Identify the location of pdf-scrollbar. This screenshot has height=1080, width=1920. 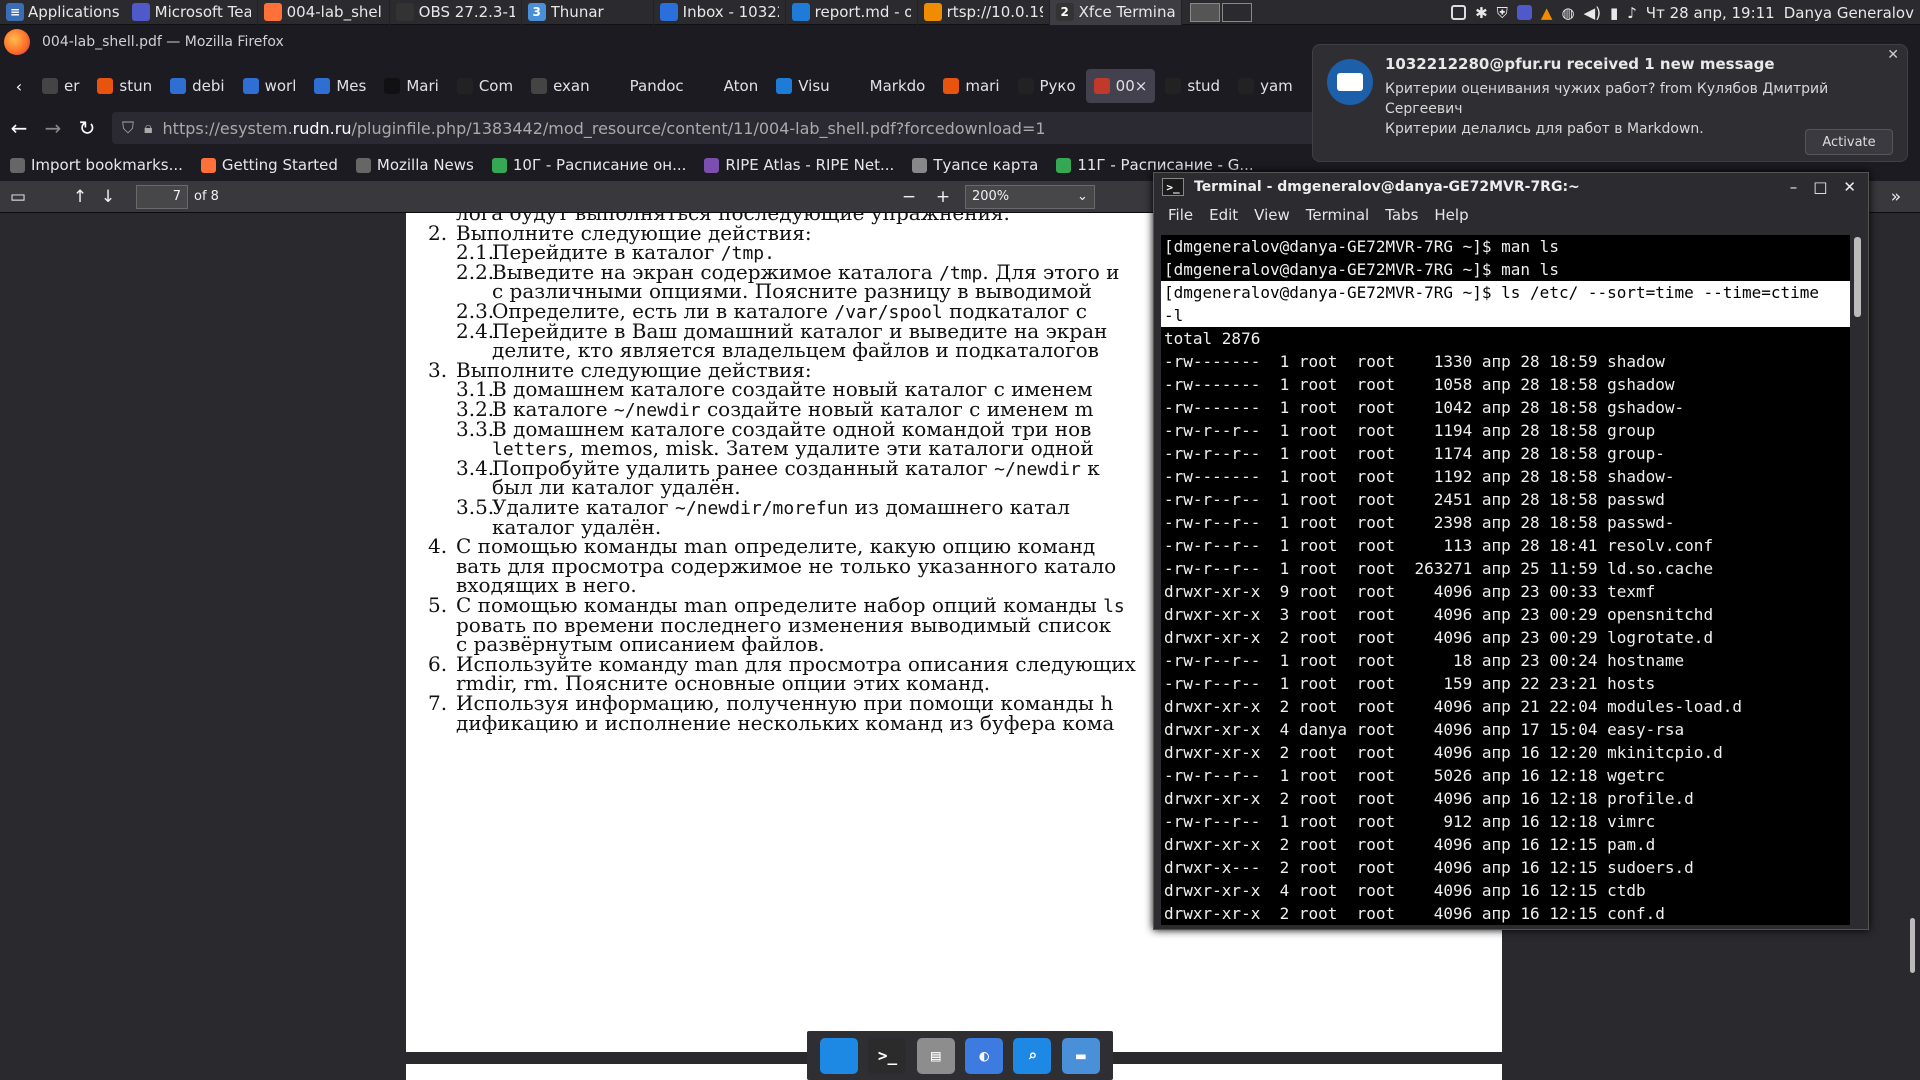
(1912, 945).